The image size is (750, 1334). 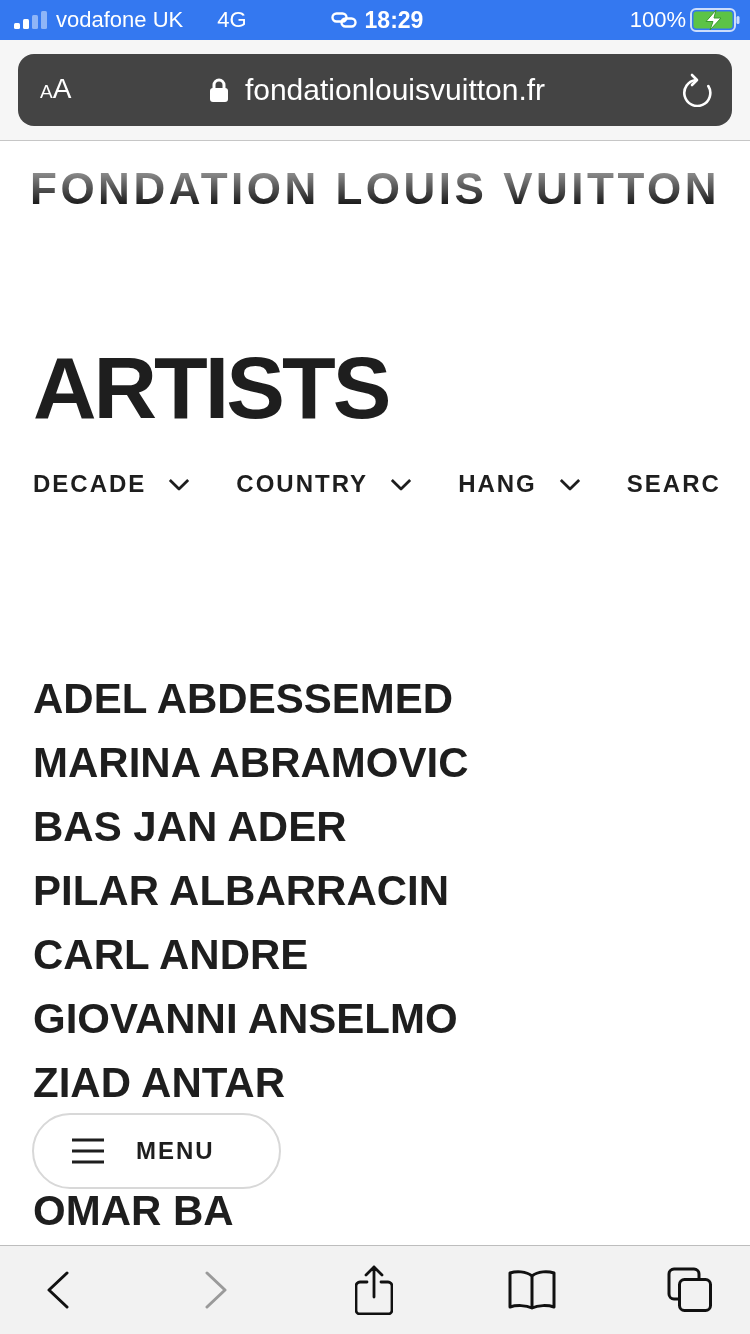 I want to click on menu-button: MENU, so click(x=156, y=1151).